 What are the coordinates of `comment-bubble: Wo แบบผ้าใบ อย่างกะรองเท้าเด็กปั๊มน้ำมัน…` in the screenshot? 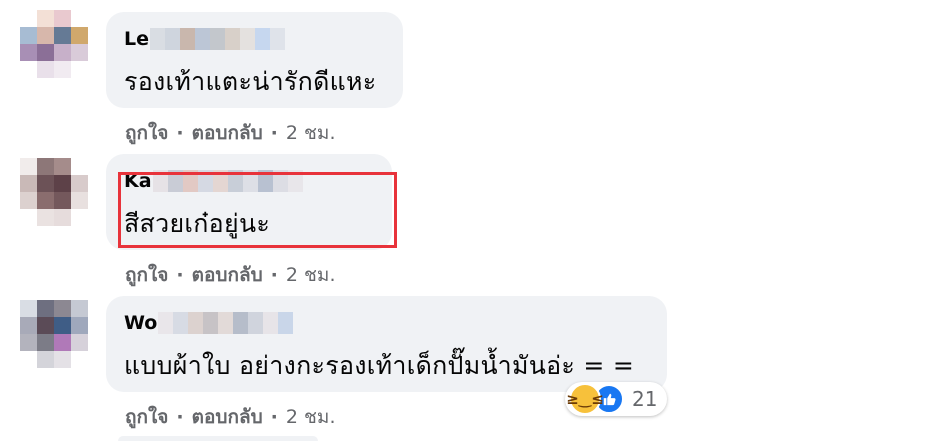 It's located at (386, 344).